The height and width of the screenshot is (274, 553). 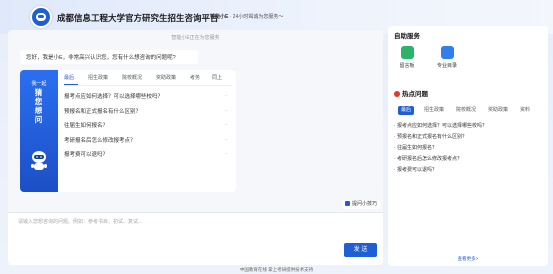 I want to click on banner-char: 猜, so click(x=39, y=92).